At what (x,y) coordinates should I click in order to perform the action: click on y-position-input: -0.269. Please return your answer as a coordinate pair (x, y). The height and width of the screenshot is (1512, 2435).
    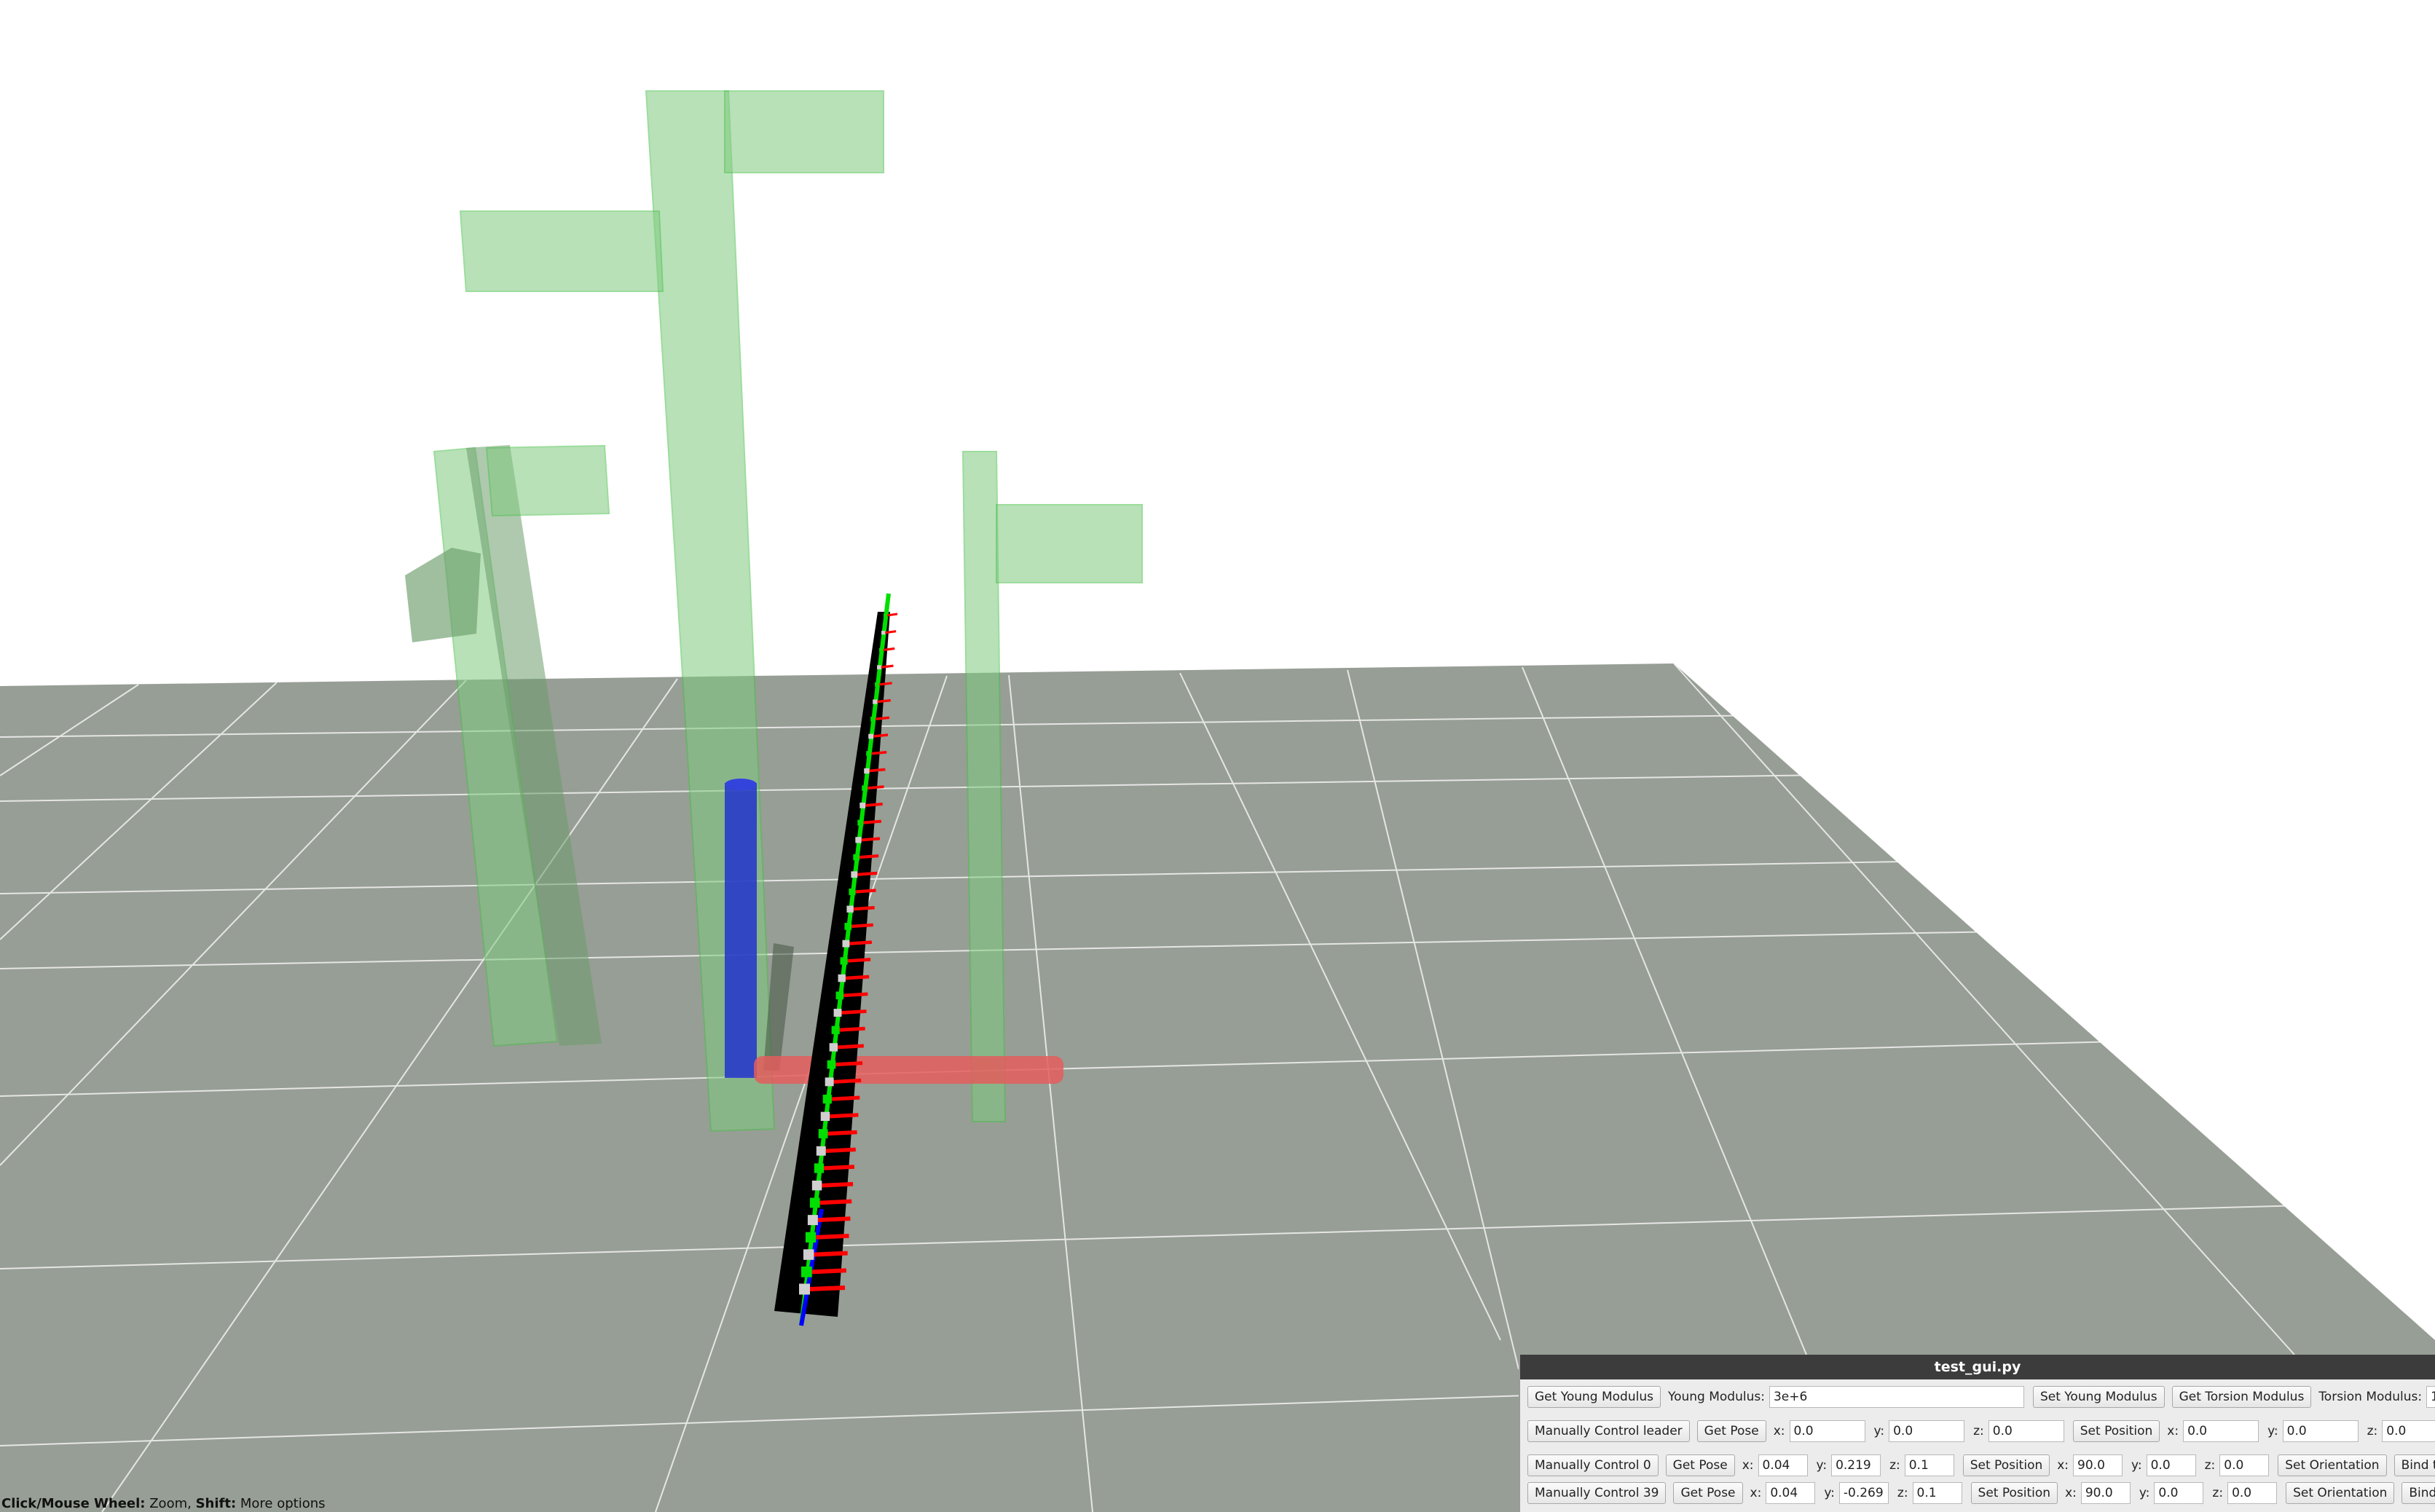
    Looking at the image, I should click on (1863, 1493).